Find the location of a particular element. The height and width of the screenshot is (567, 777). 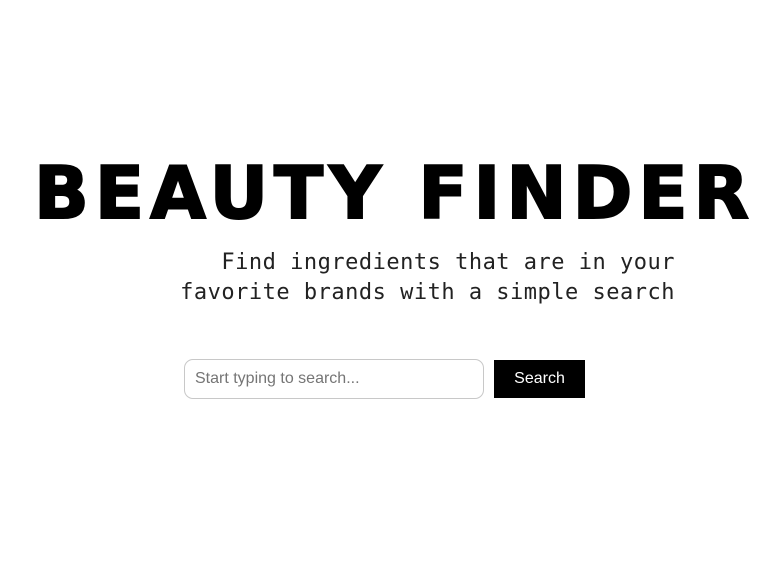

search-form: Search is located at coordinates (385, 379).